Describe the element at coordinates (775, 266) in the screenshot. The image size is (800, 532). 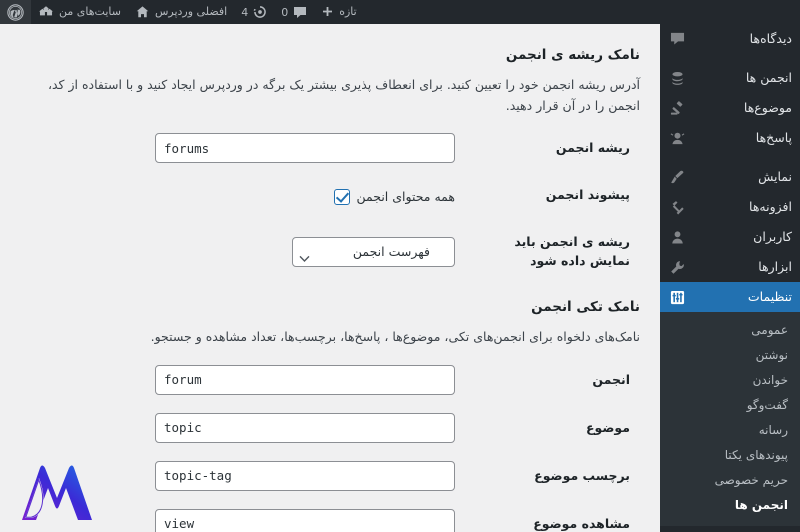
I see `sidebar-item-tools-label: ابزارها` at that location.